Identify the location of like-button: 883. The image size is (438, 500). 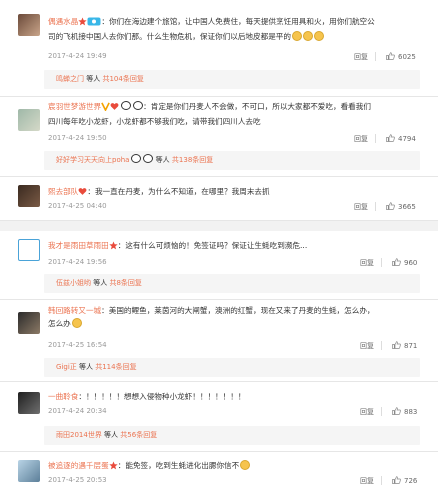
(404, 411).